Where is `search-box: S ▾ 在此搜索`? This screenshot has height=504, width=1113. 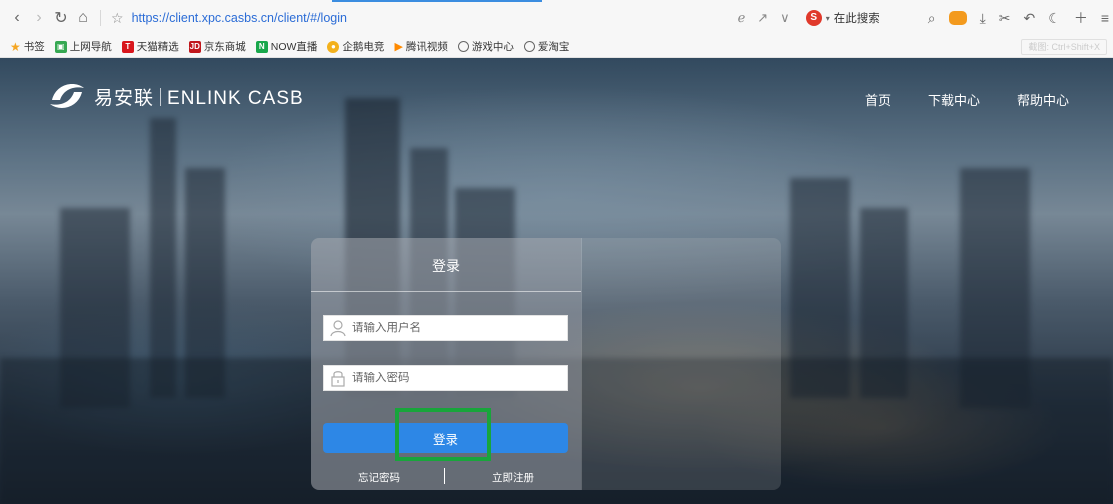
search-box: S ▾ 在此搜索 is located at coordinates (842, 18).